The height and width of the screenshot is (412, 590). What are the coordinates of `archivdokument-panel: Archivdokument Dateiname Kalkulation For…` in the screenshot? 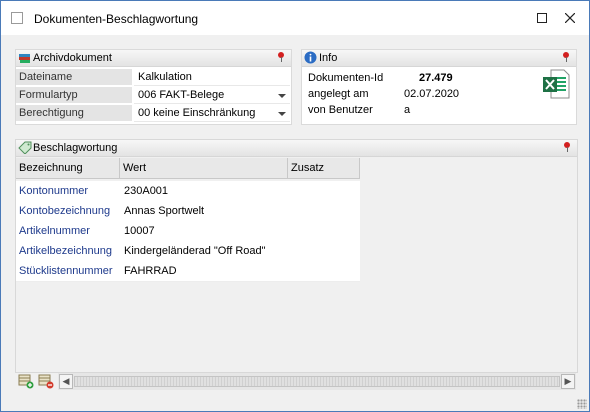 It's located at (153, 87).